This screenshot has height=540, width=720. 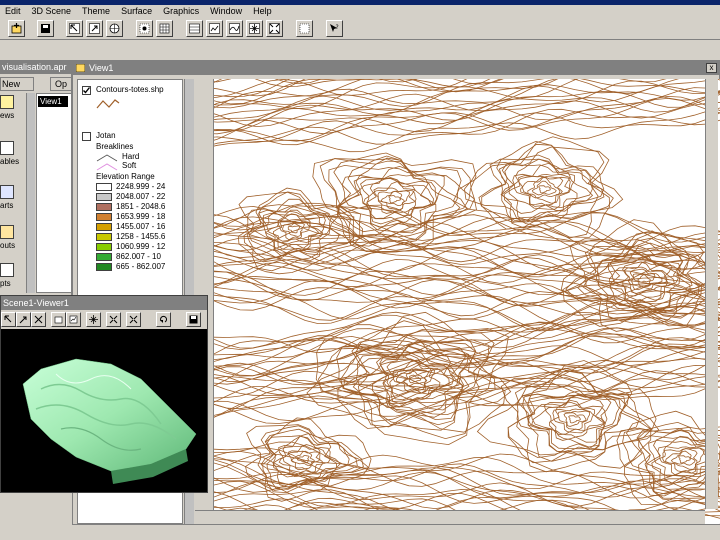 I want to click on globe-icon, so click(x=114, y=28).